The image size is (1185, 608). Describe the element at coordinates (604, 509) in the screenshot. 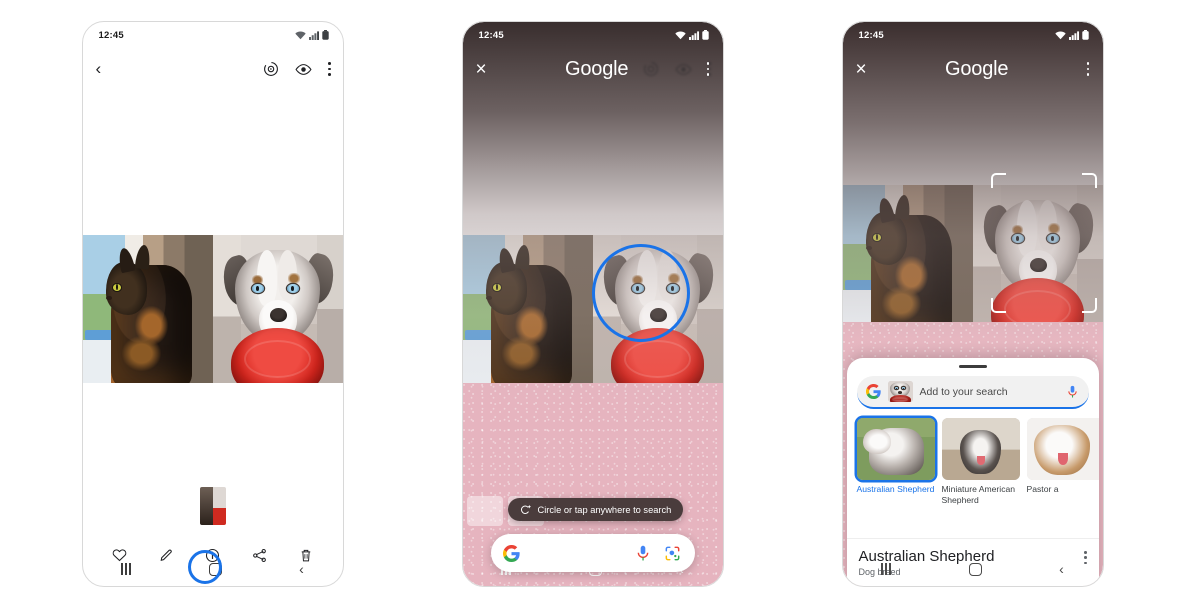

I see `tooltip-text: Circle or tap anywhere to search` at that location.